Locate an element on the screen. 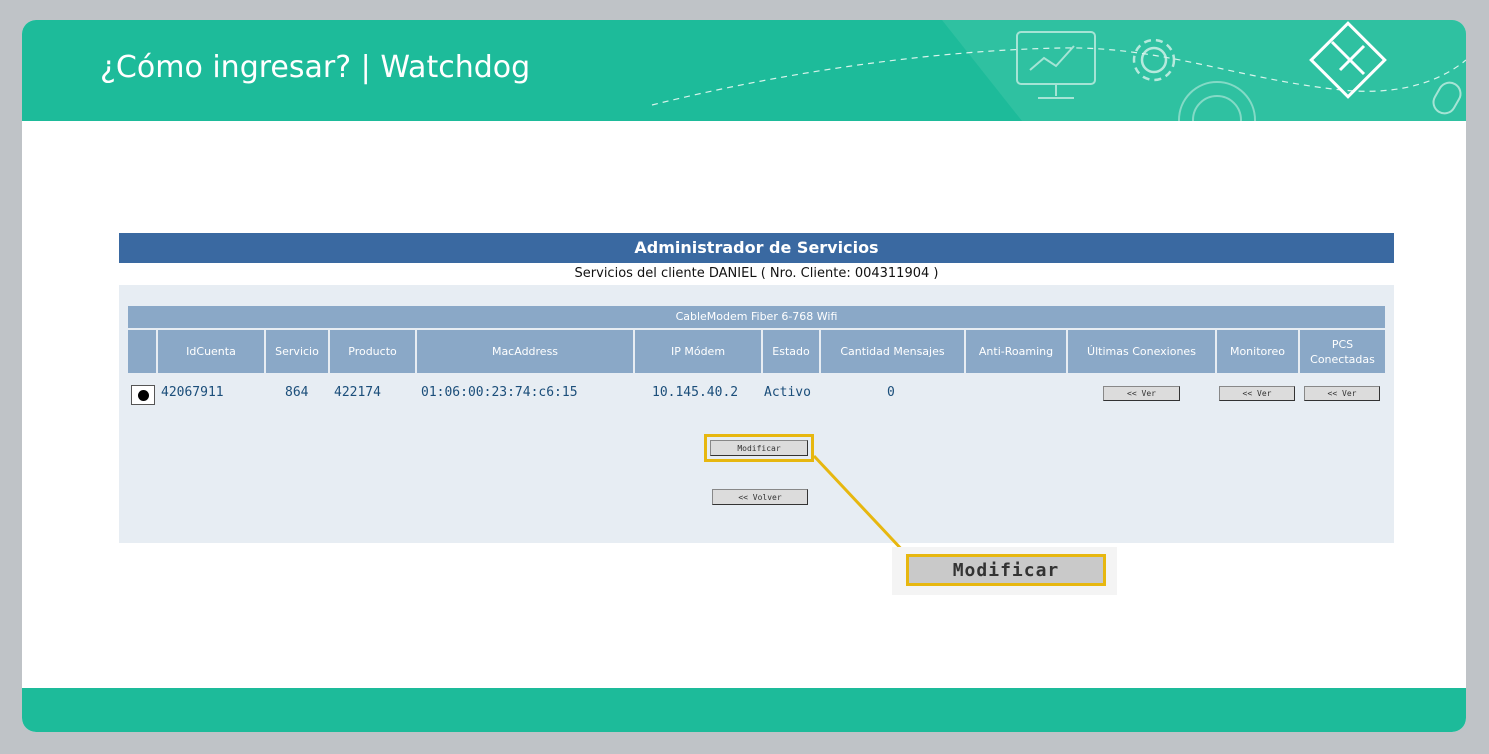 The image size is (1489, 754). slide-title: ¿Cómo ingresar? | Watchdog is located at coordinates (315, 67).